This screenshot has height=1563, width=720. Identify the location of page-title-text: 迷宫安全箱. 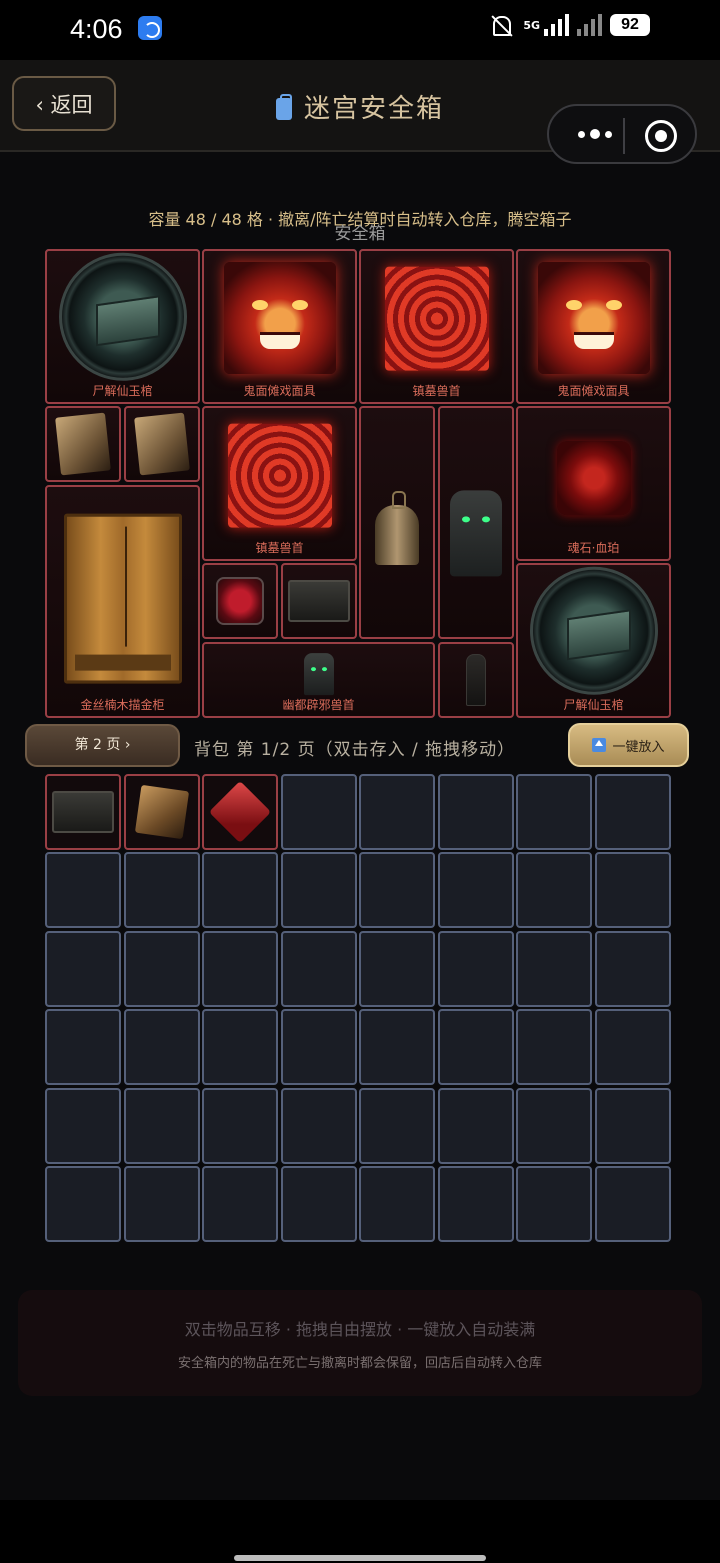
(373, 109).